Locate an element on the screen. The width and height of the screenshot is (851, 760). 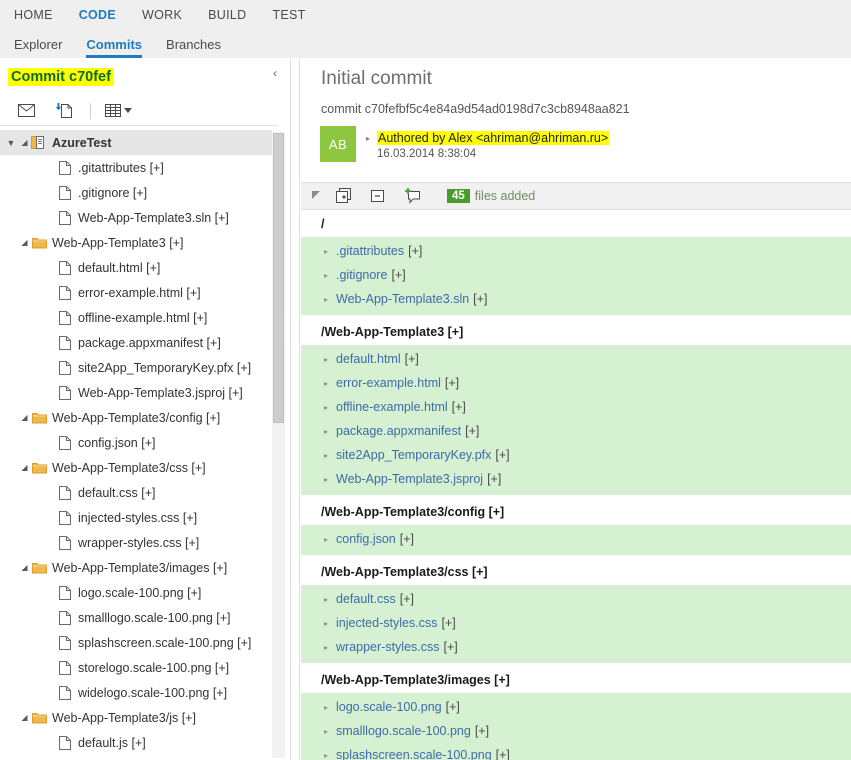
panel-splitter is located at coordinates (295, 409).